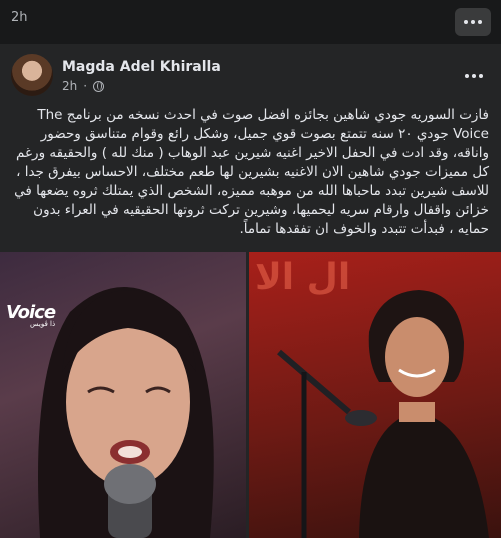 This screenshot has height=538, width=501. Describe the element at coordinates (141, 67) in the screenshot. I see `author-name: Magda Adel Khiralla` at that location.